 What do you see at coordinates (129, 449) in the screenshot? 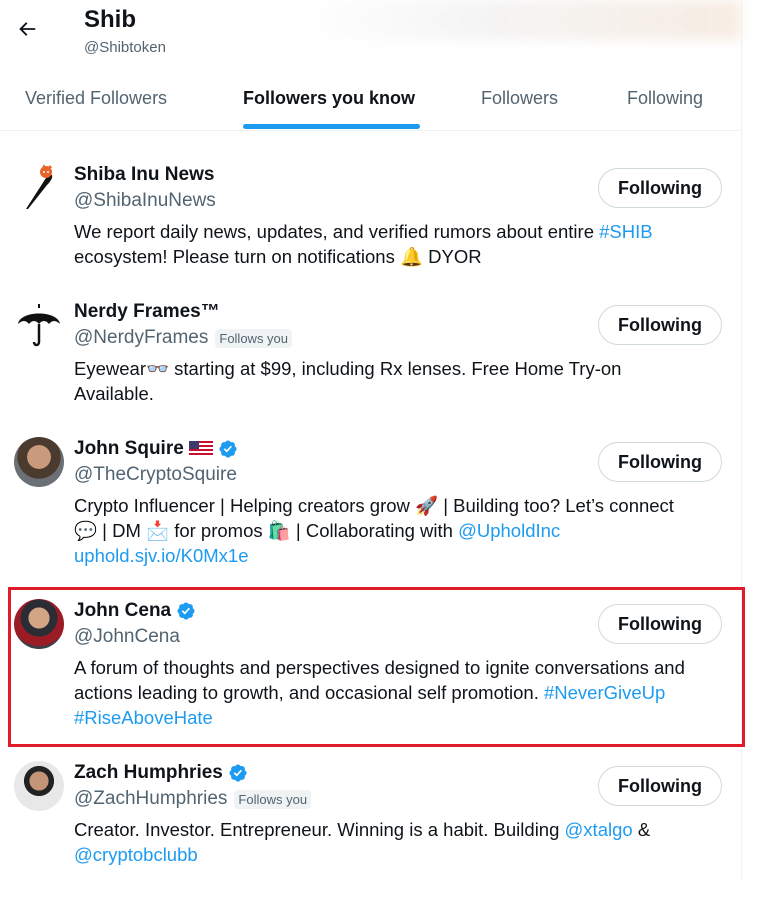
I see `user-name: John Squire` at bounding box center [129, 449].